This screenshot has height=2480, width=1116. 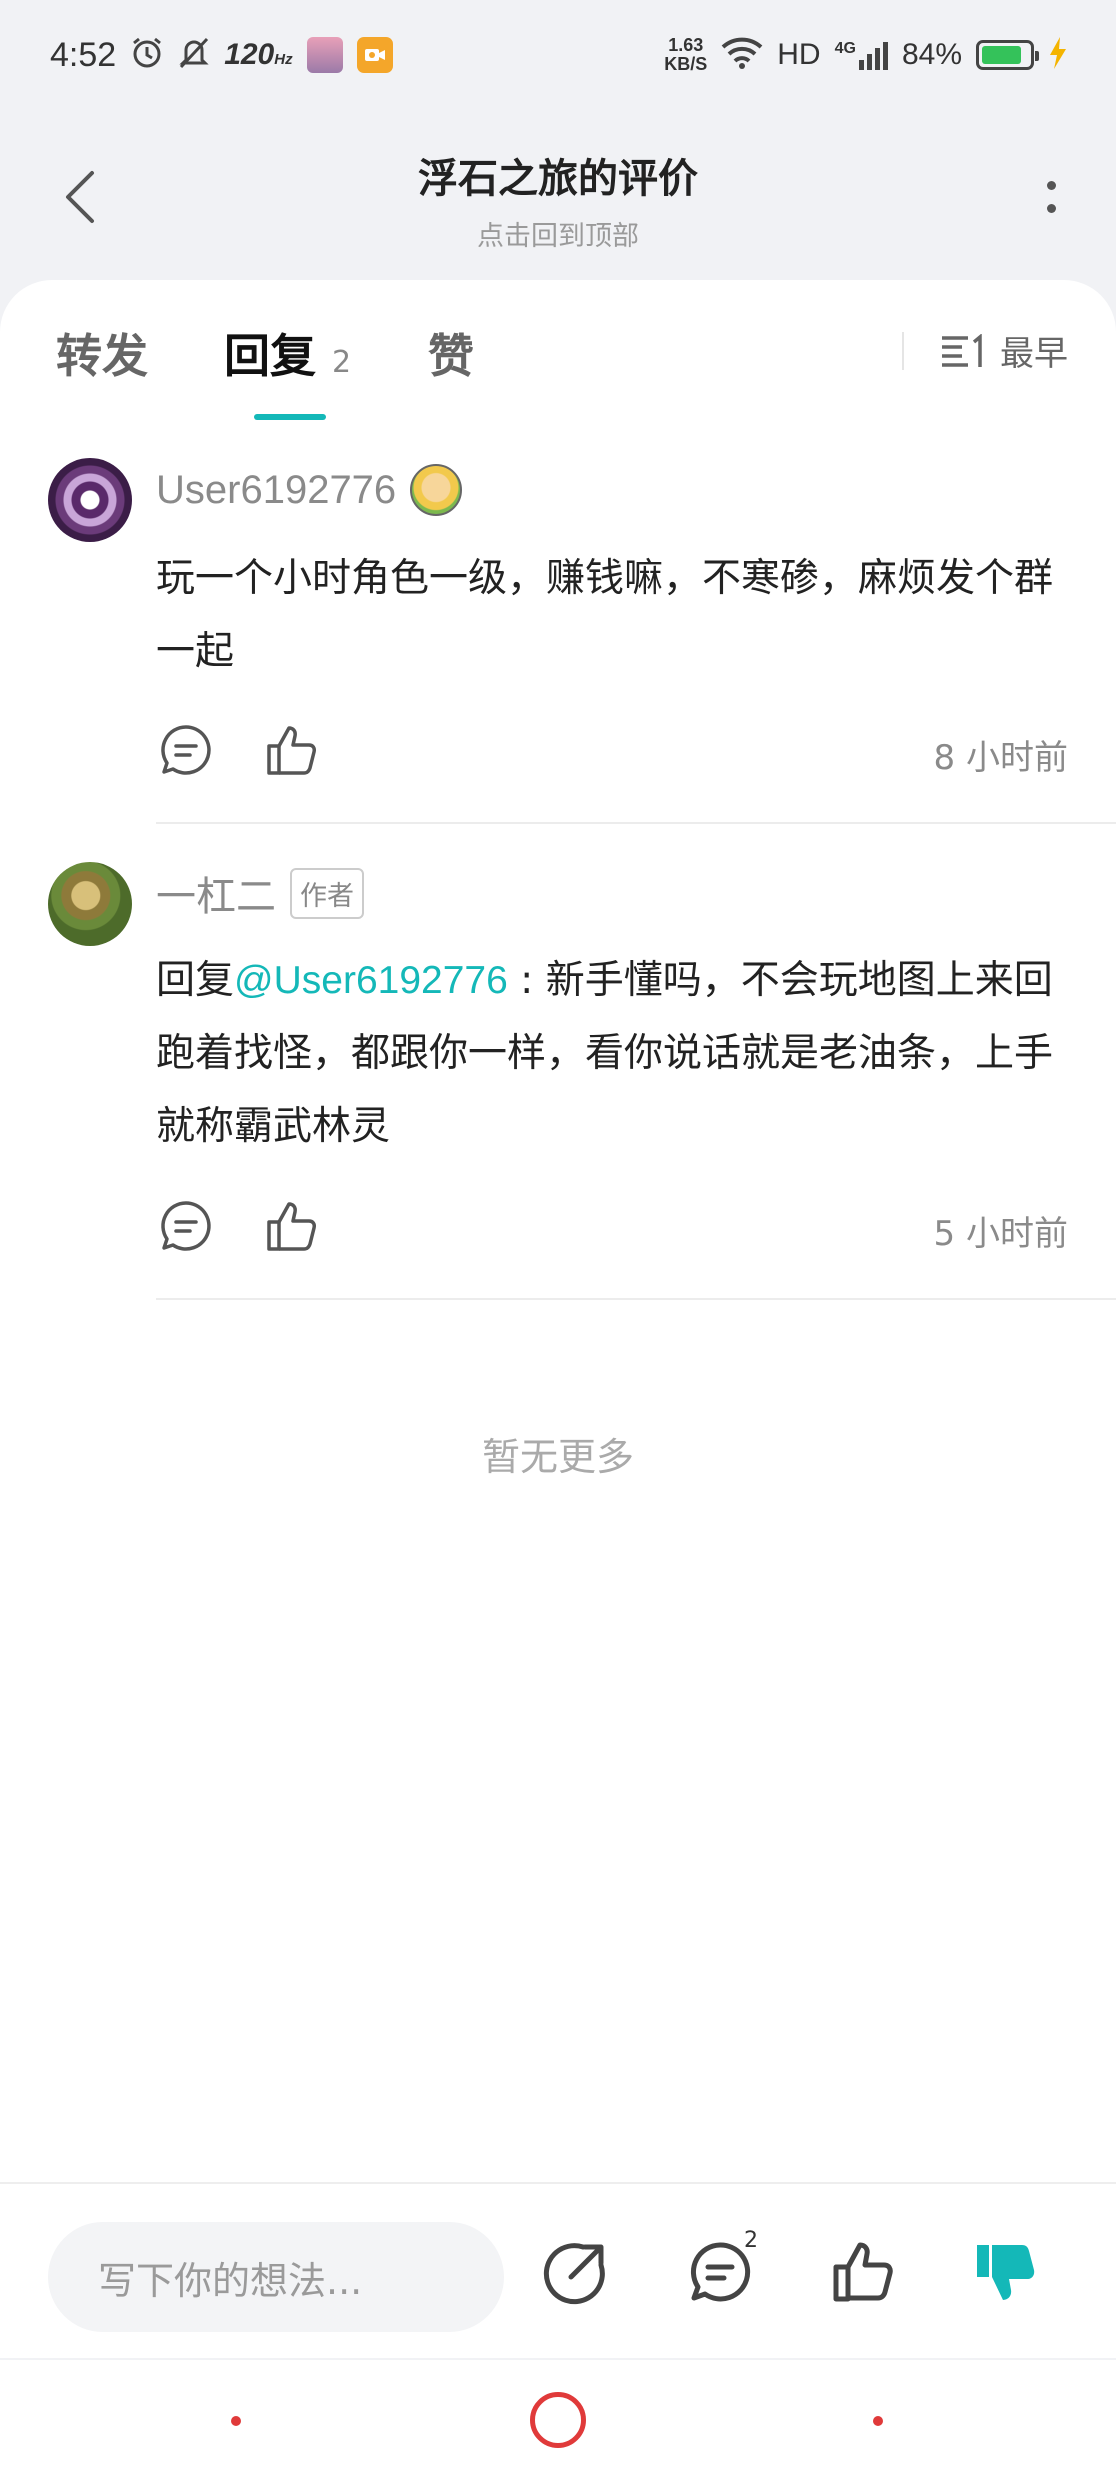 I want to click on bottom-action-bar: 写下你的想法... 2, so click(x=558, y=2270).